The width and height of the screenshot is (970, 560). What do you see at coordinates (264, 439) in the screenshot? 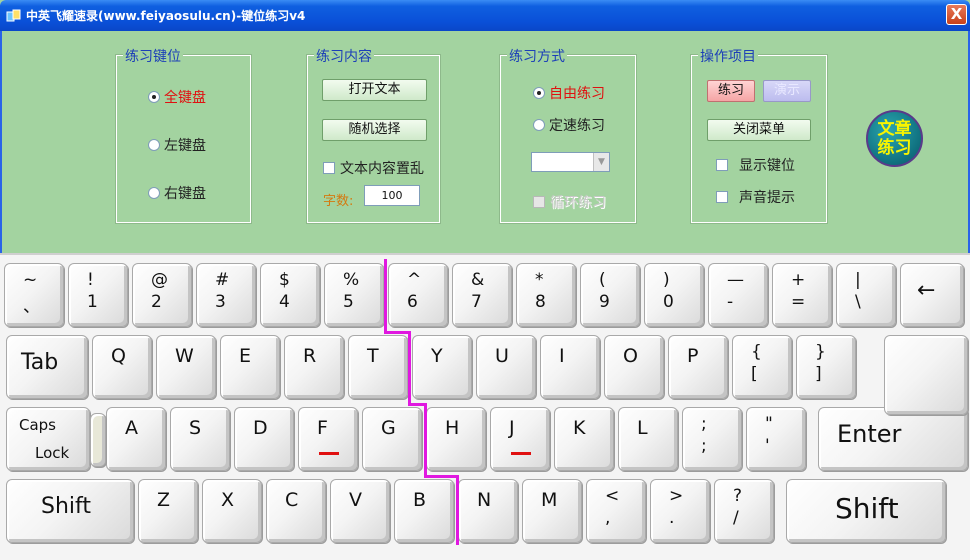
I see `key-d: D` at bounding box center [264, 439].